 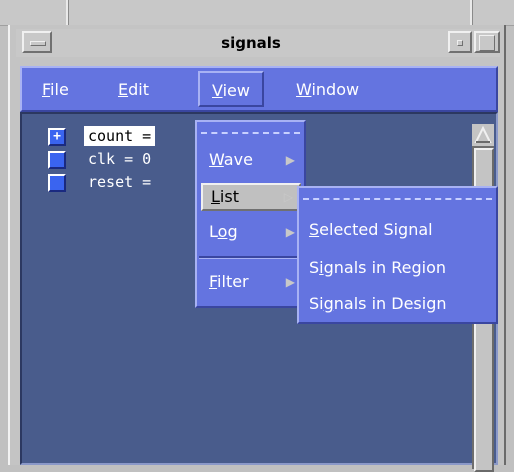 What do you see at coordinates (288, 197) in the screenshot?
I see `submenu-arrow-icon: ▷` at bounding box center [288, 197].